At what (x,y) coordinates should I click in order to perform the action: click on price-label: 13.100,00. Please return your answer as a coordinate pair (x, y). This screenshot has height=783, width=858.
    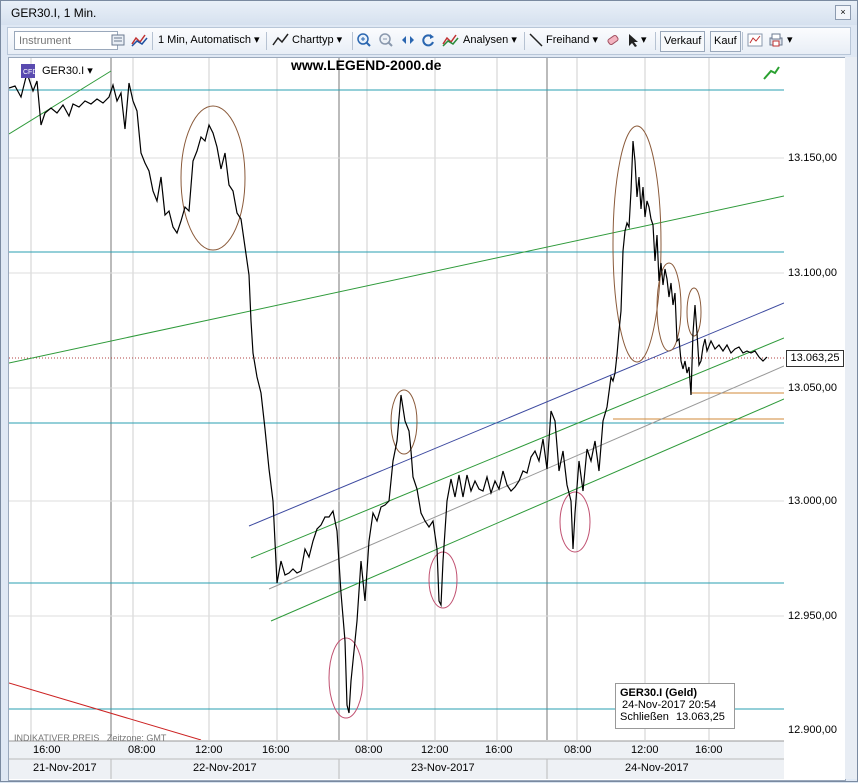
    Looking at the image, I should click on (812, 273).